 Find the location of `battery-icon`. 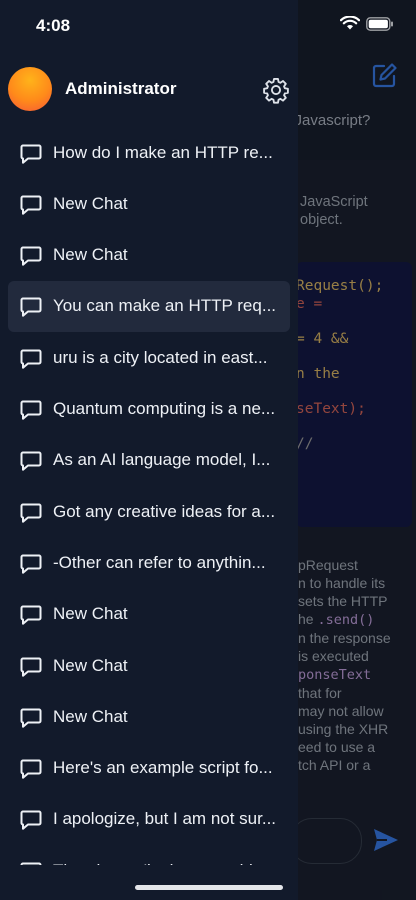

battery-icon is located at coordinates (379, 23).